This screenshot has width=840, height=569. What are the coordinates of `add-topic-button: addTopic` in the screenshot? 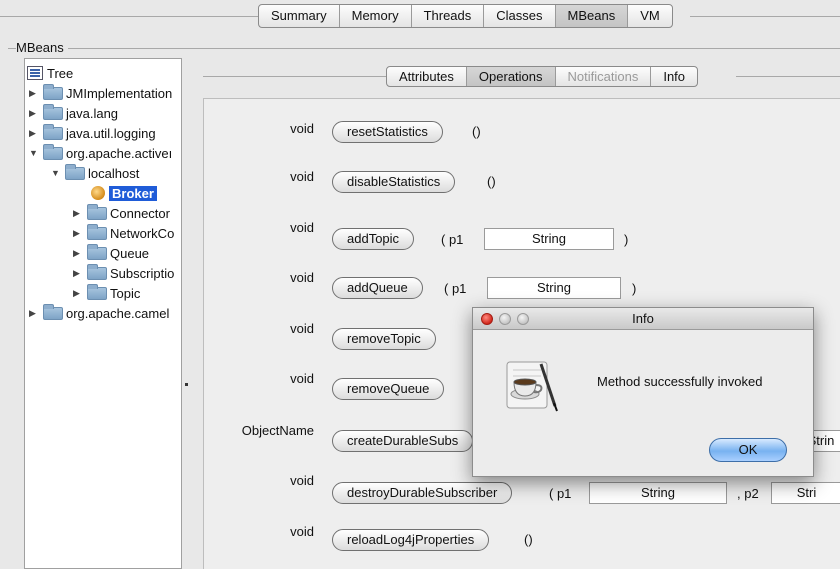 It's located at (373, 239).